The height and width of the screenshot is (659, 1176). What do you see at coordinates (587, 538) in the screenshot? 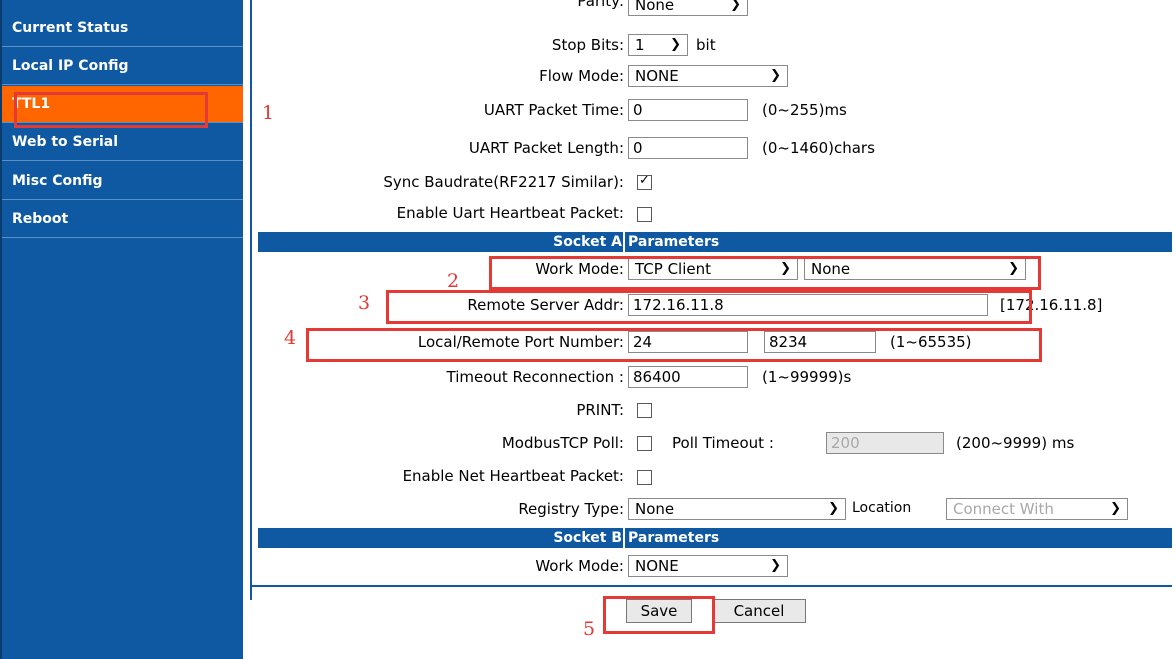
I see `socket-b-header-left: Socket B` at bounding box center [587, 538].